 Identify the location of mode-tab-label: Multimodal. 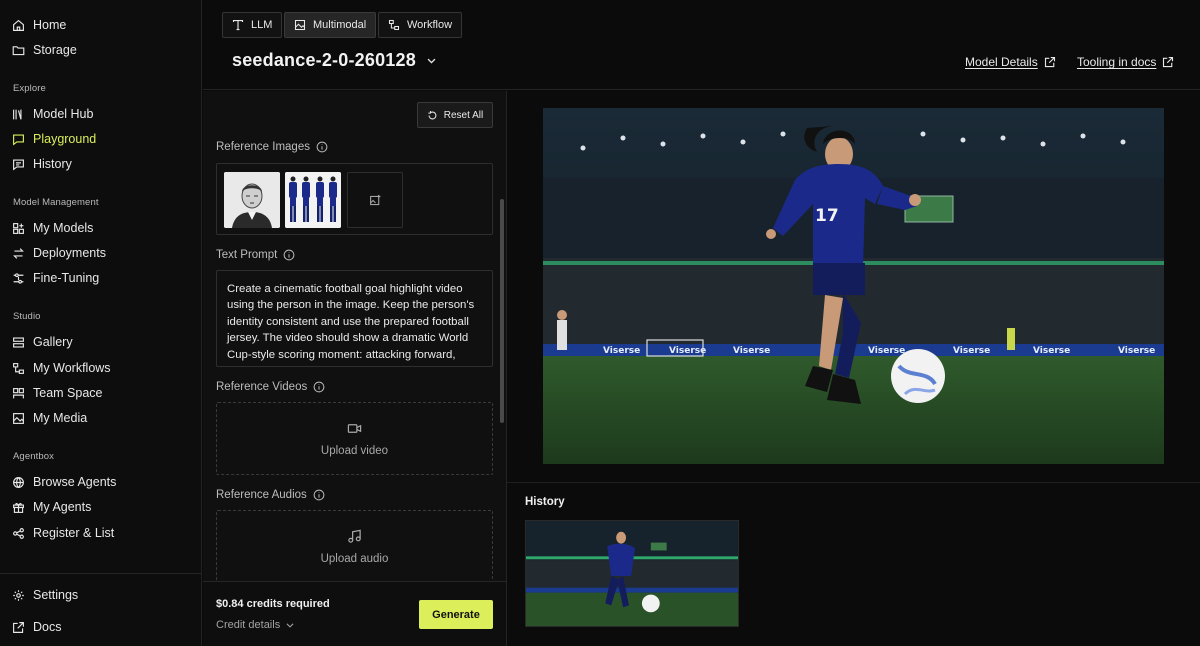
(340, 25).